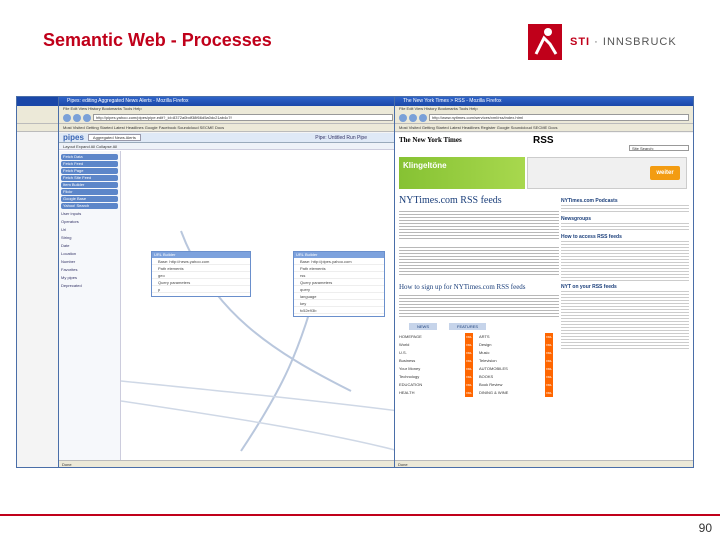 This screenshot has height=540, width=720. What do you see at coordinates (89, 164) in the screenshot?
I see `module-item: Fetch Feed` at bounding box center [89, 164].